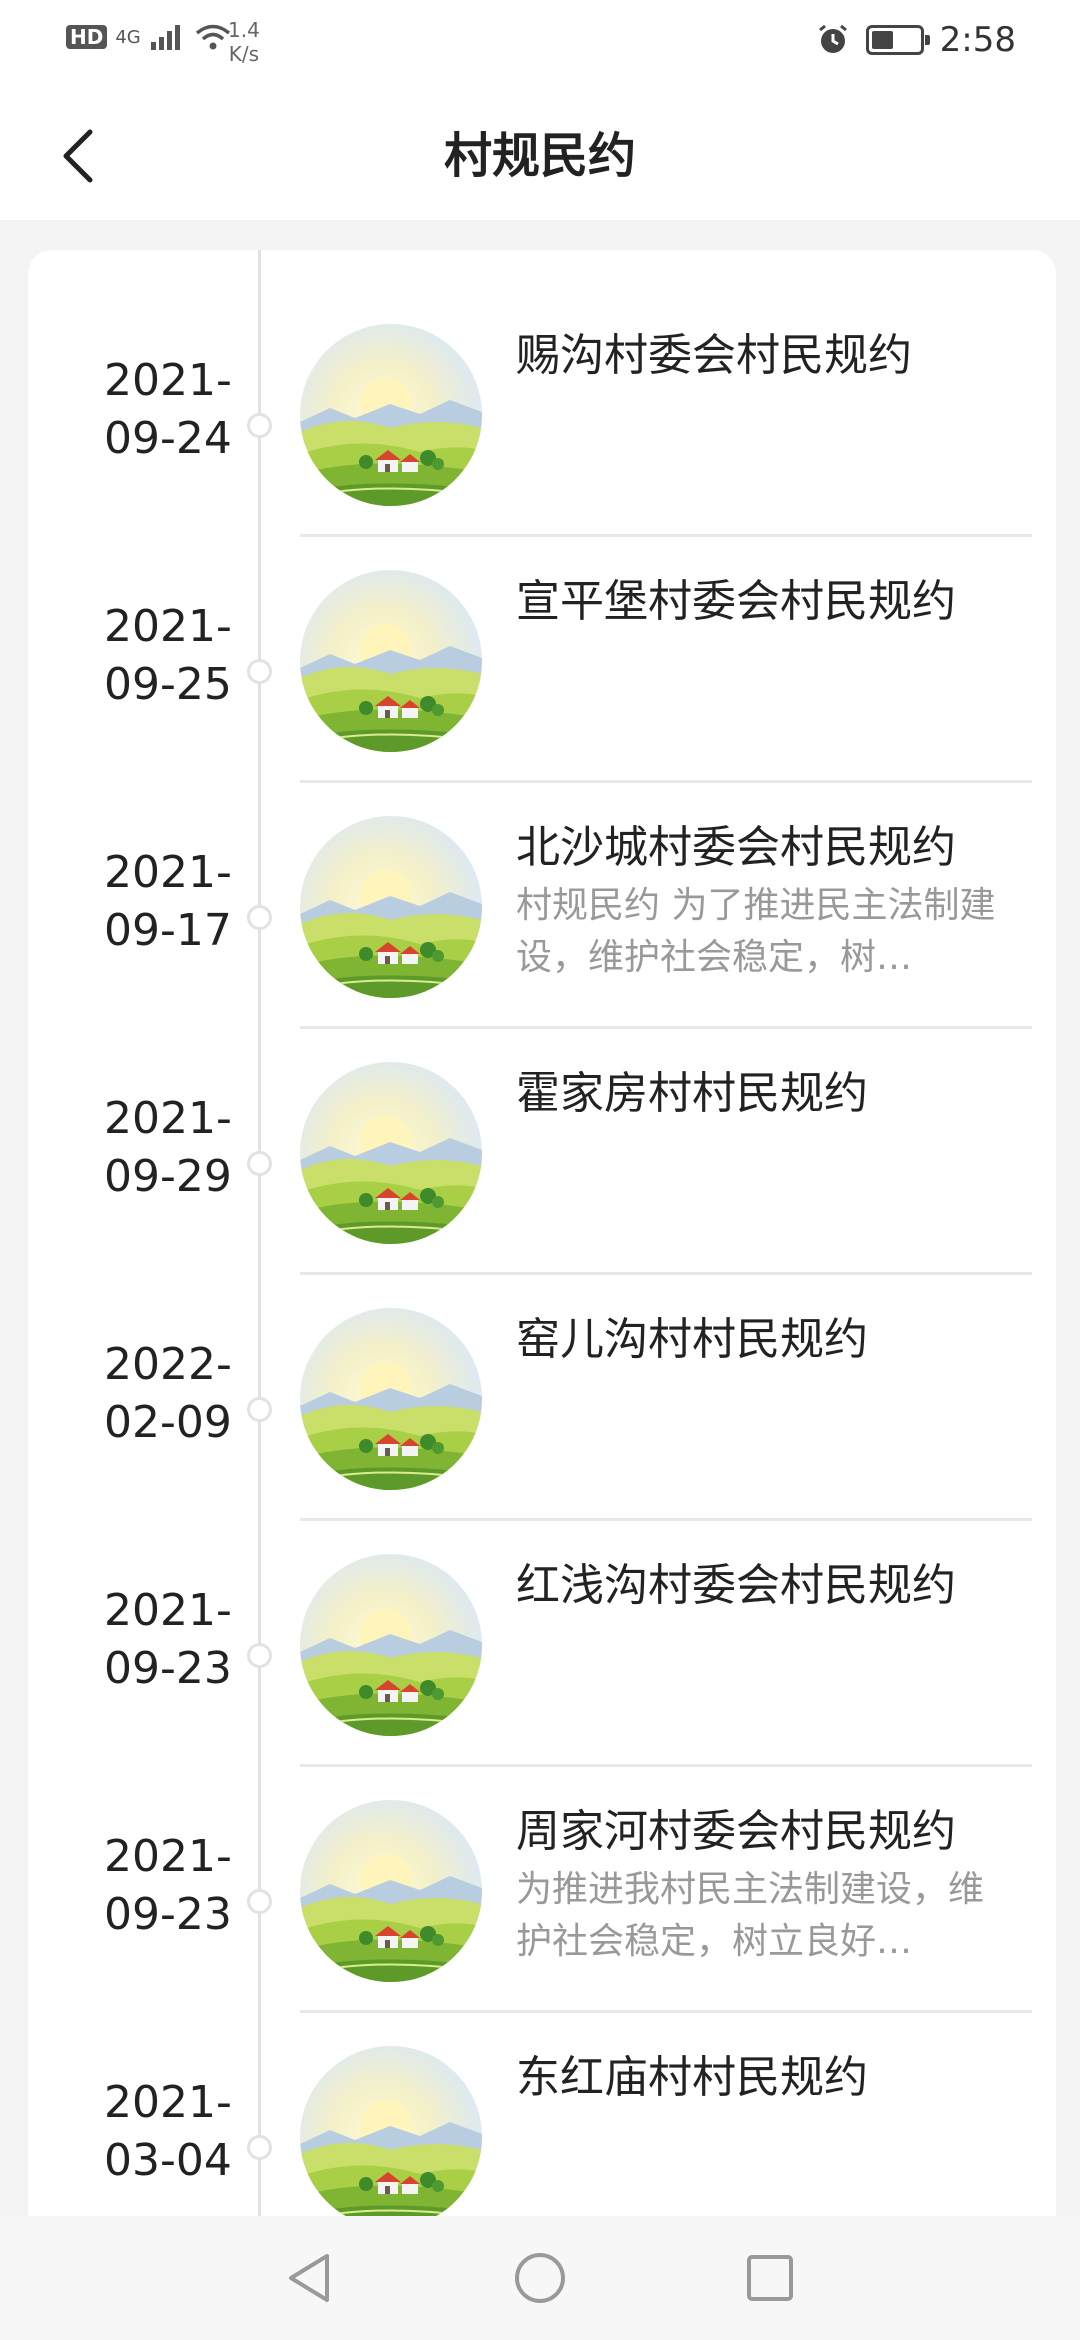 This screenshot has height=2340, width=1080. Describe the element at coordinates (540, 46) in the screenshot. I see `status-bar: HD 4G 1.4 K/s 2:58` at that location.